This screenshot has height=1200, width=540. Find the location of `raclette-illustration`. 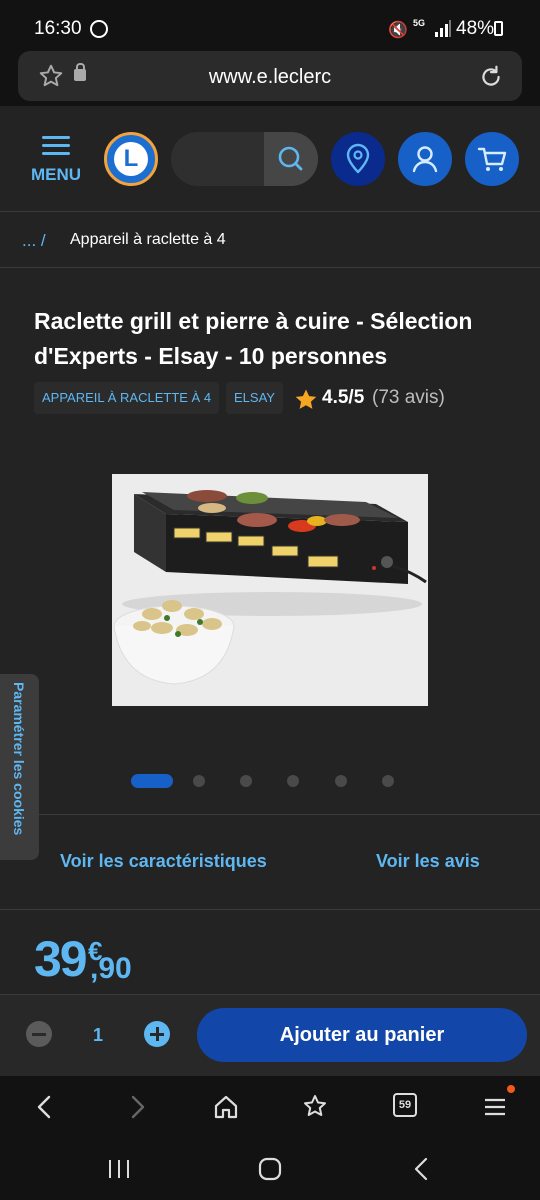

raclette-illustration is located at coordinates (270, 590).